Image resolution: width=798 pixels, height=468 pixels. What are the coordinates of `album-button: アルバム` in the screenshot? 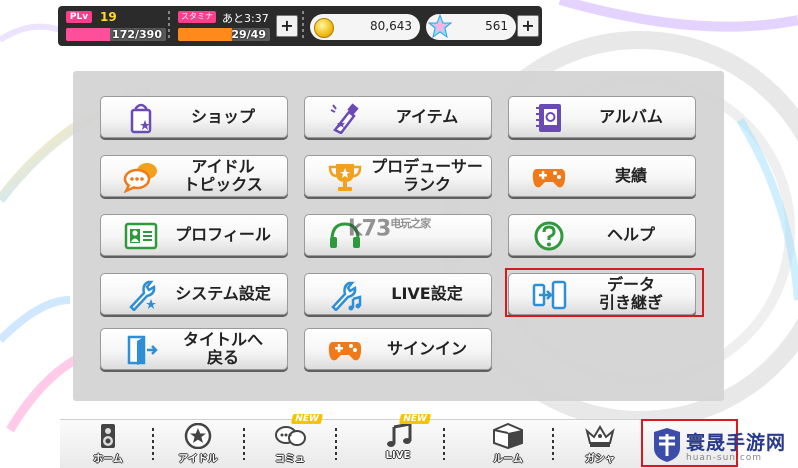 It's located at (602, 117).